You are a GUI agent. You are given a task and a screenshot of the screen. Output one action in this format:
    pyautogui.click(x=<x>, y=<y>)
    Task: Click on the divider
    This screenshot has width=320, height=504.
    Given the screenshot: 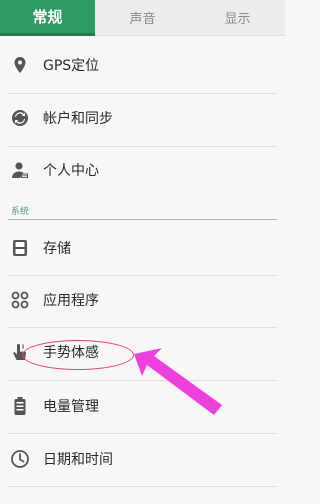 What is the action you would take?
    pyautogui.click(x=142, y=486)
    